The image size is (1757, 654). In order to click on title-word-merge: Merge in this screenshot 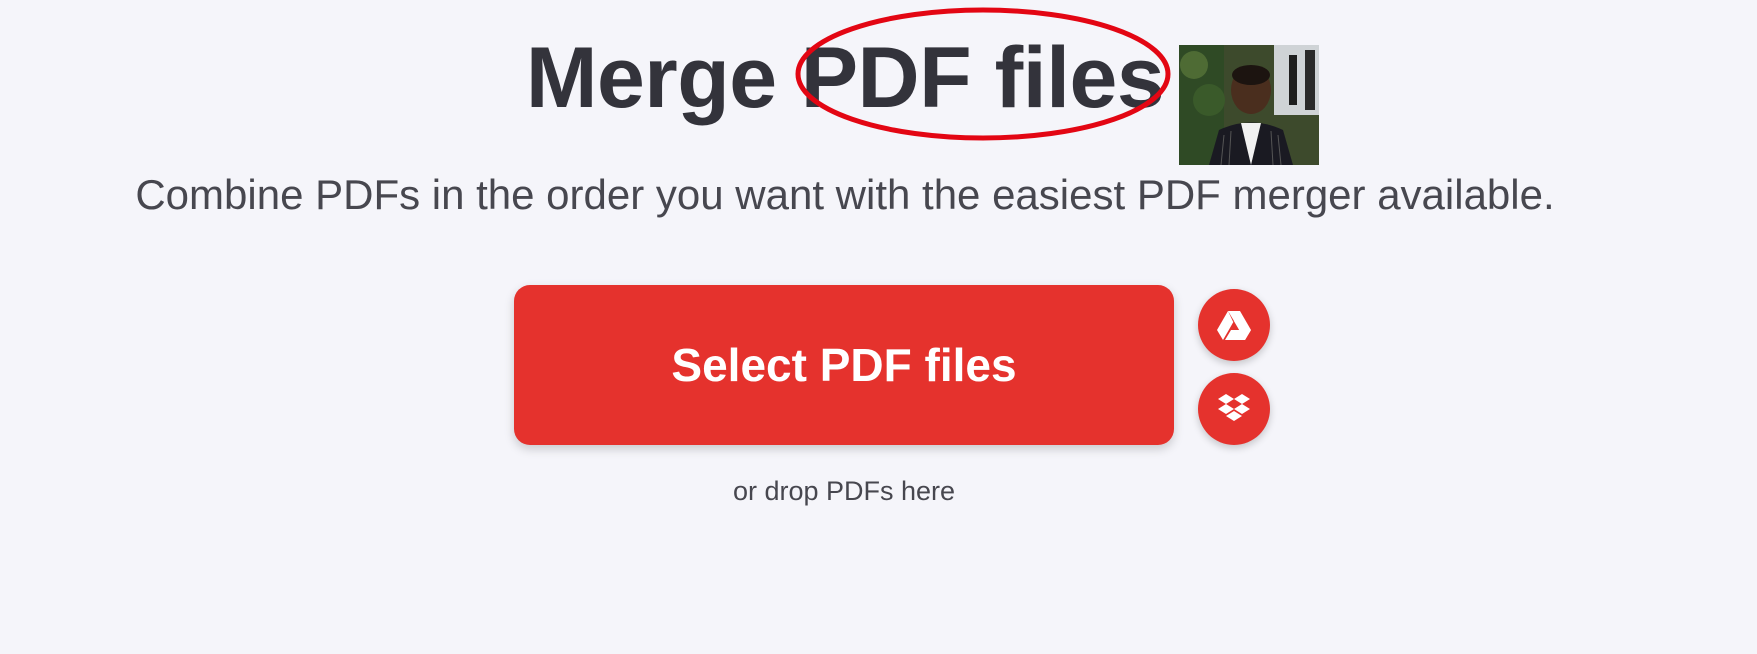, I will do `click(651, 78)`.